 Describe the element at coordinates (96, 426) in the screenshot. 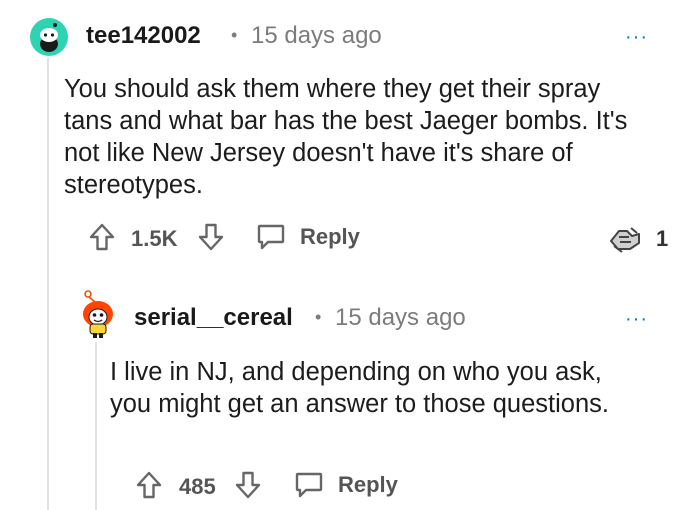

I see `thread-line-child` at that location.